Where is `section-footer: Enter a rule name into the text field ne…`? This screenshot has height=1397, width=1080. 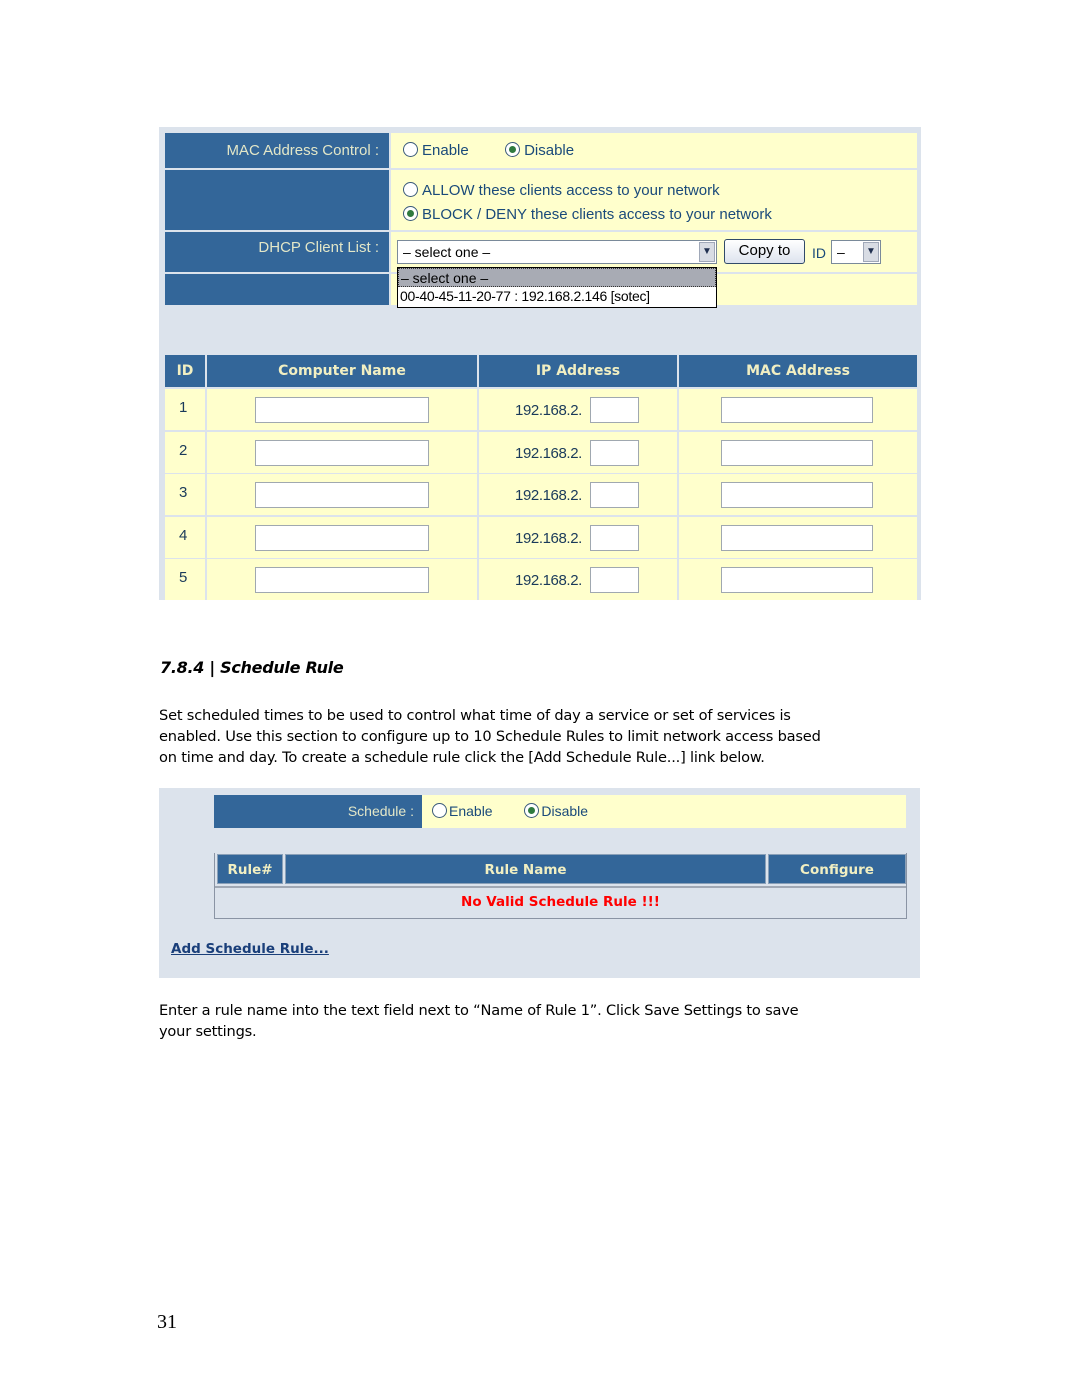
section-footer: Enter a rule name into the text field ne… is located at coordinates (549, 1021).